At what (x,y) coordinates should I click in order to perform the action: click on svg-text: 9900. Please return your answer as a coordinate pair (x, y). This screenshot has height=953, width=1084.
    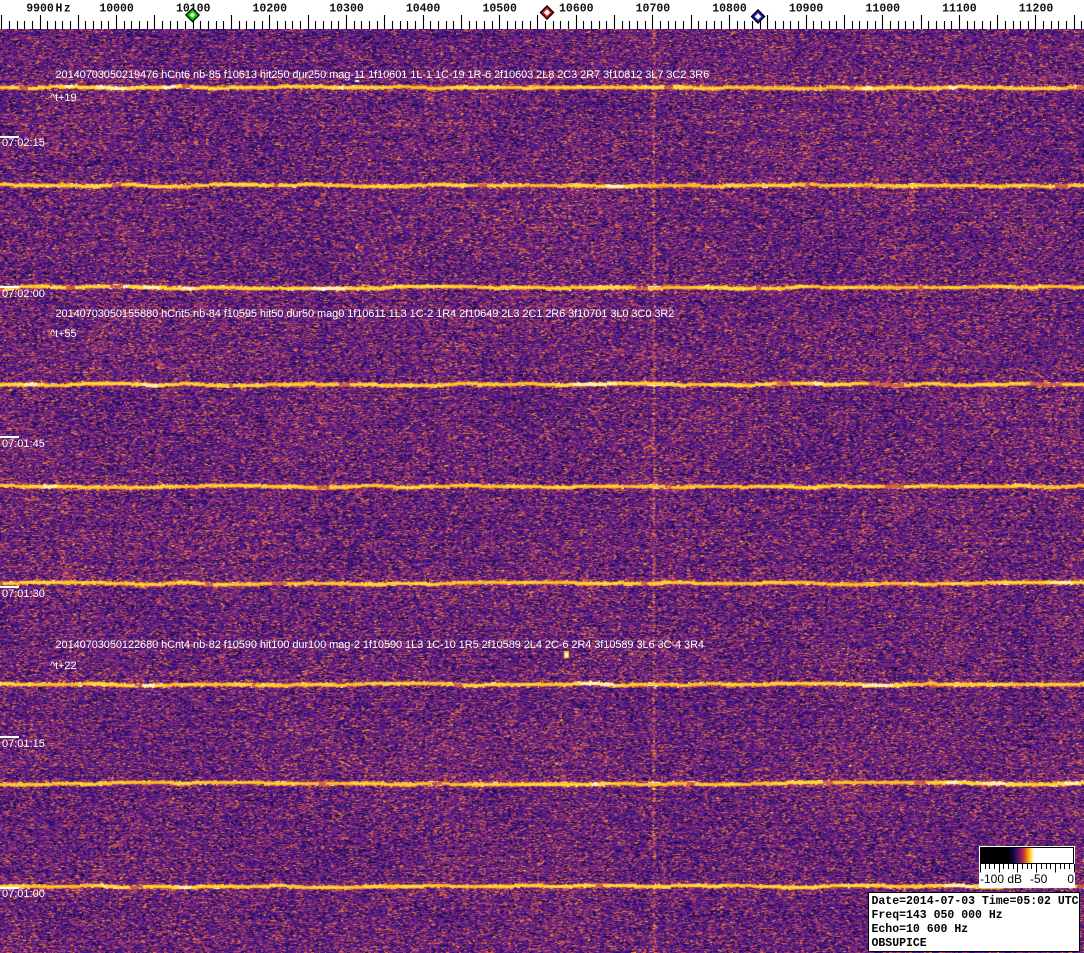
    Looking at the image, I should click on (40, 9).